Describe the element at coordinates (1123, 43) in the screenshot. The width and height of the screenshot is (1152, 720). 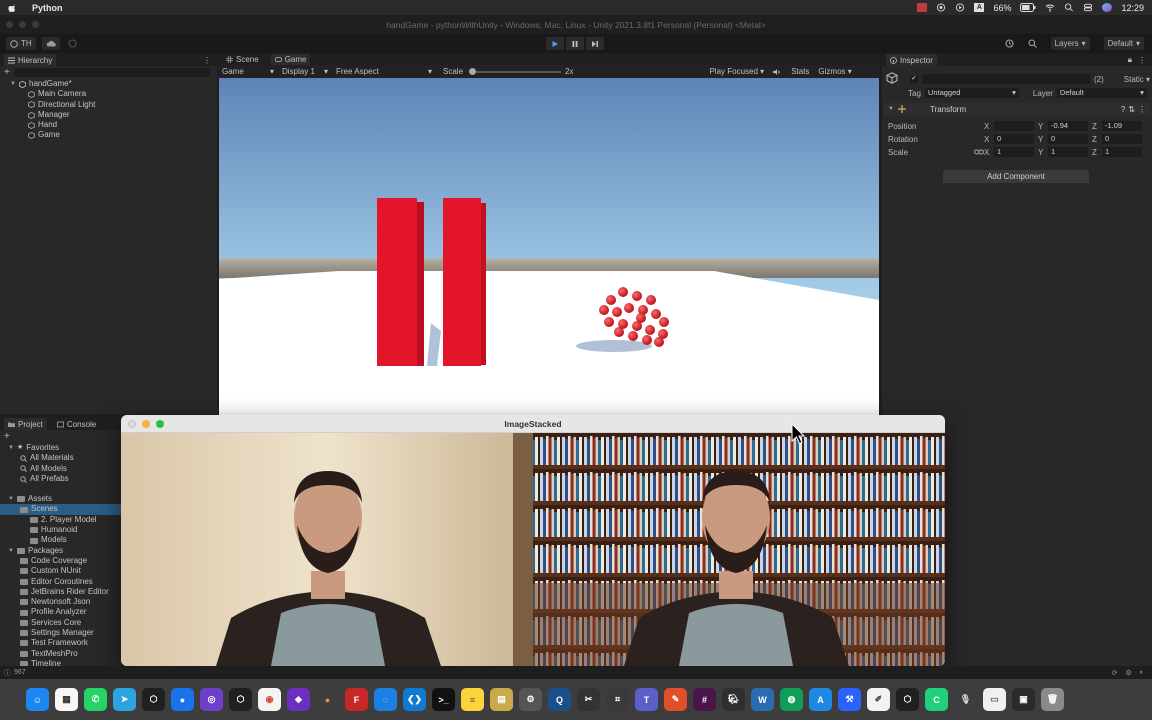
I see `layout-dropdown: Default ▾` at that location.